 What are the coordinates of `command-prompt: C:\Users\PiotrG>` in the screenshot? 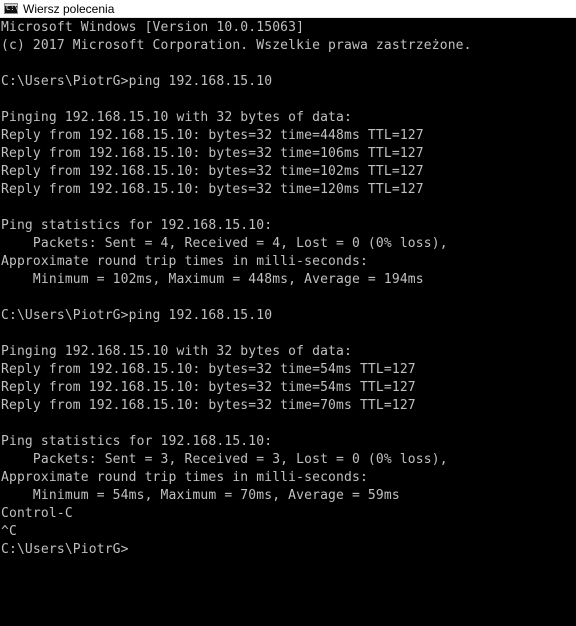 It's located at (65, 550).